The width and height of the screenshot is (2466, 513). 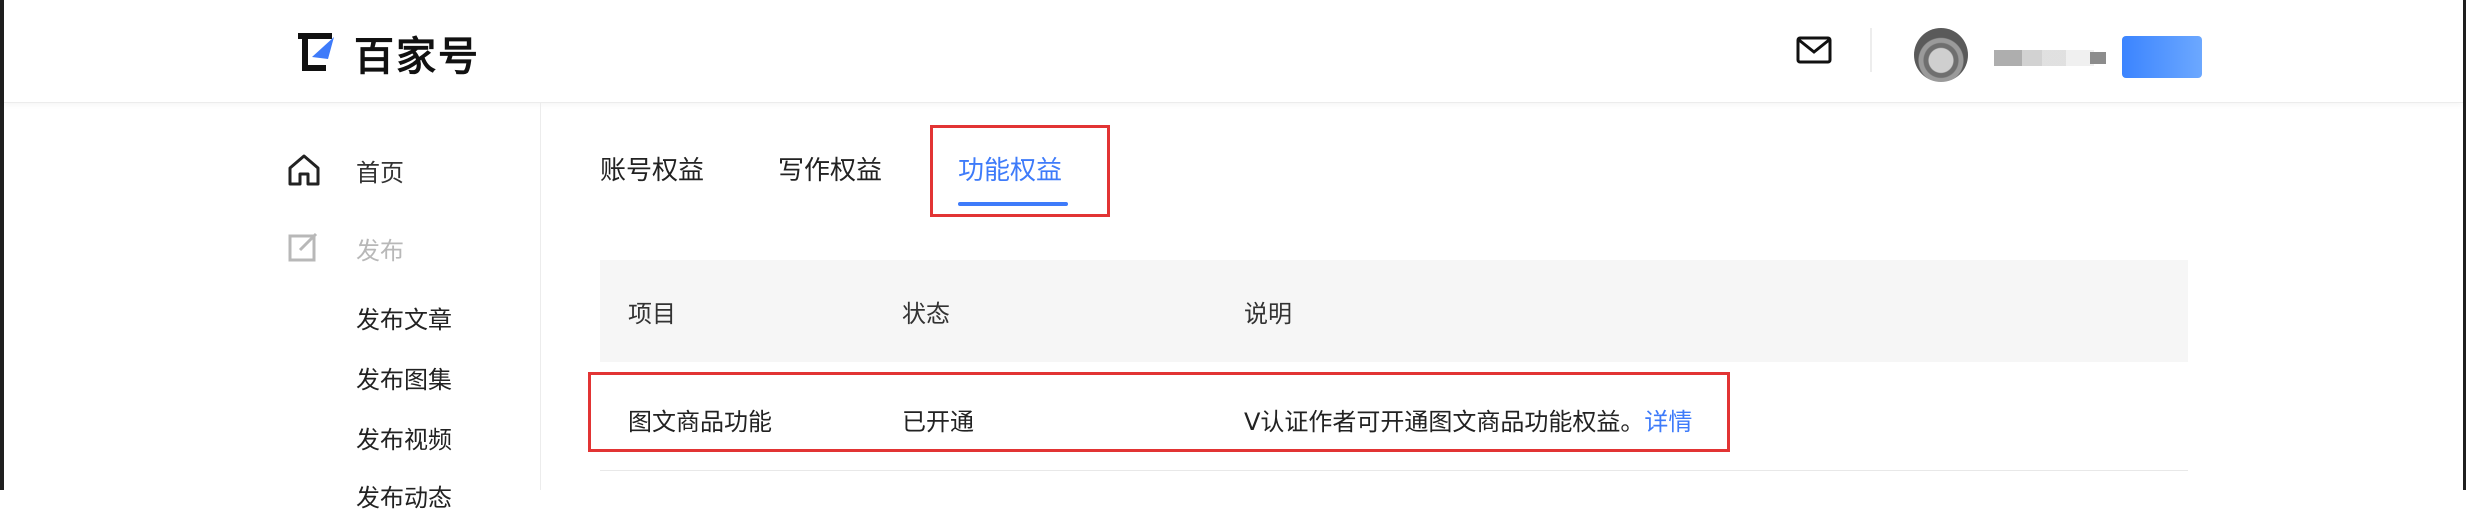 I want to click on sidebar-subitem-article: 发布文章, so click(x=404, y=317).